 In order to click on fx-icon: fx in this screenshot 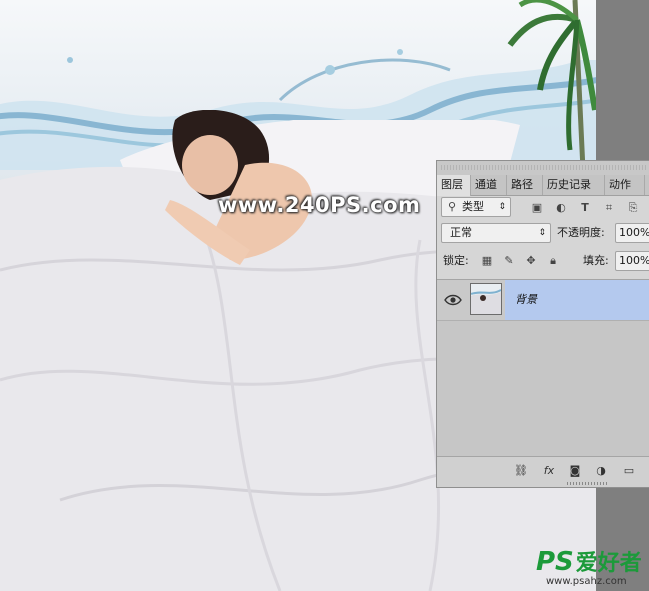, I will do `click(549, 471)`.